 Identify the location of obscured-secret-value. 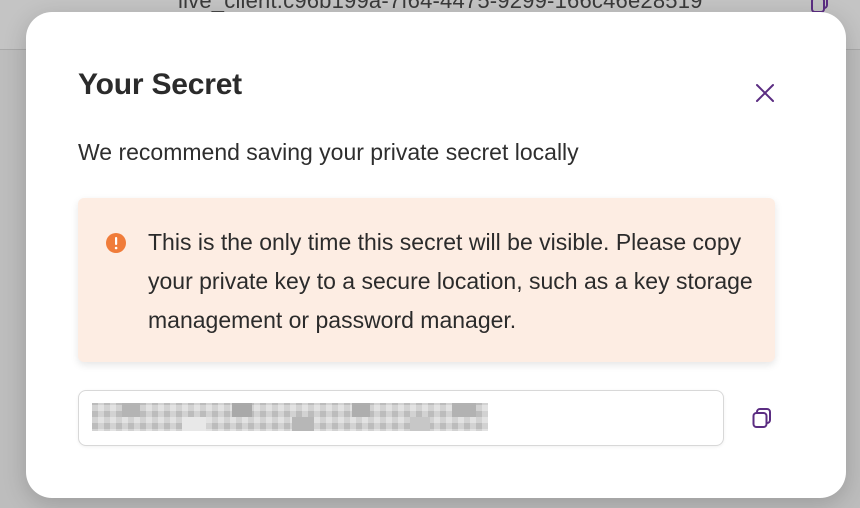
(290, 417).